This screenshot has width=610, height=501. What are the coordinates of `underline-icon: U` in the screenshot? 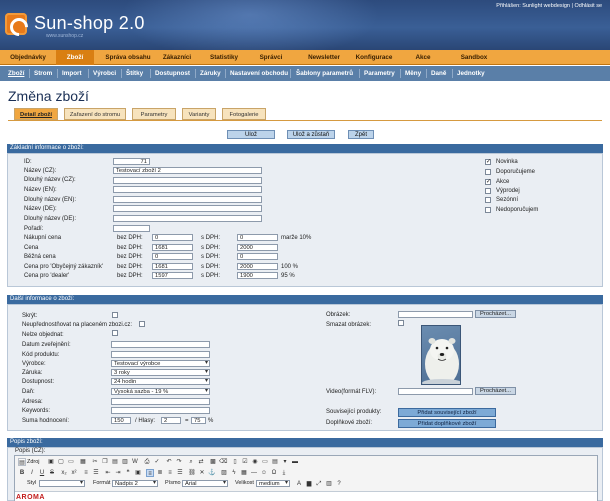 It's located at (42, 473).